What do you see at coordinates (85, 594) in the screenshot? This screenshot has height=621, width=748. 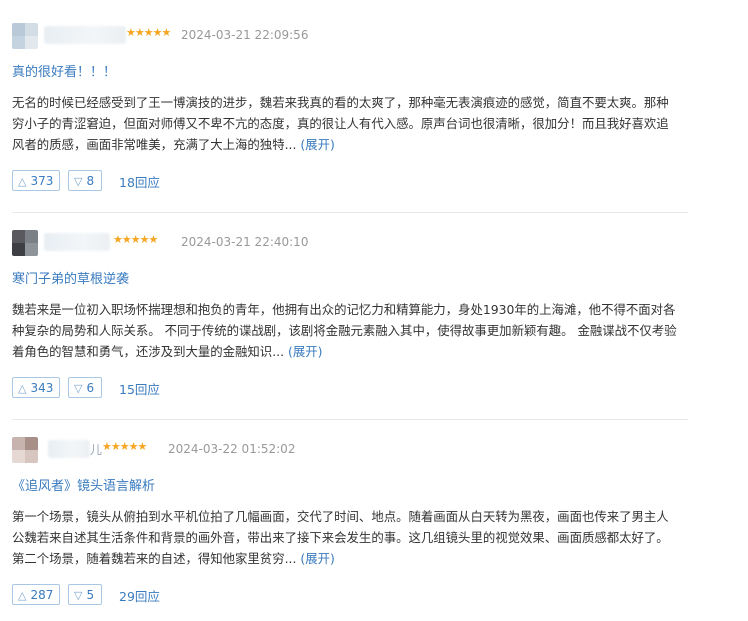 I see `downvote-button: ▽ 5` at bounding box center [85, 594].